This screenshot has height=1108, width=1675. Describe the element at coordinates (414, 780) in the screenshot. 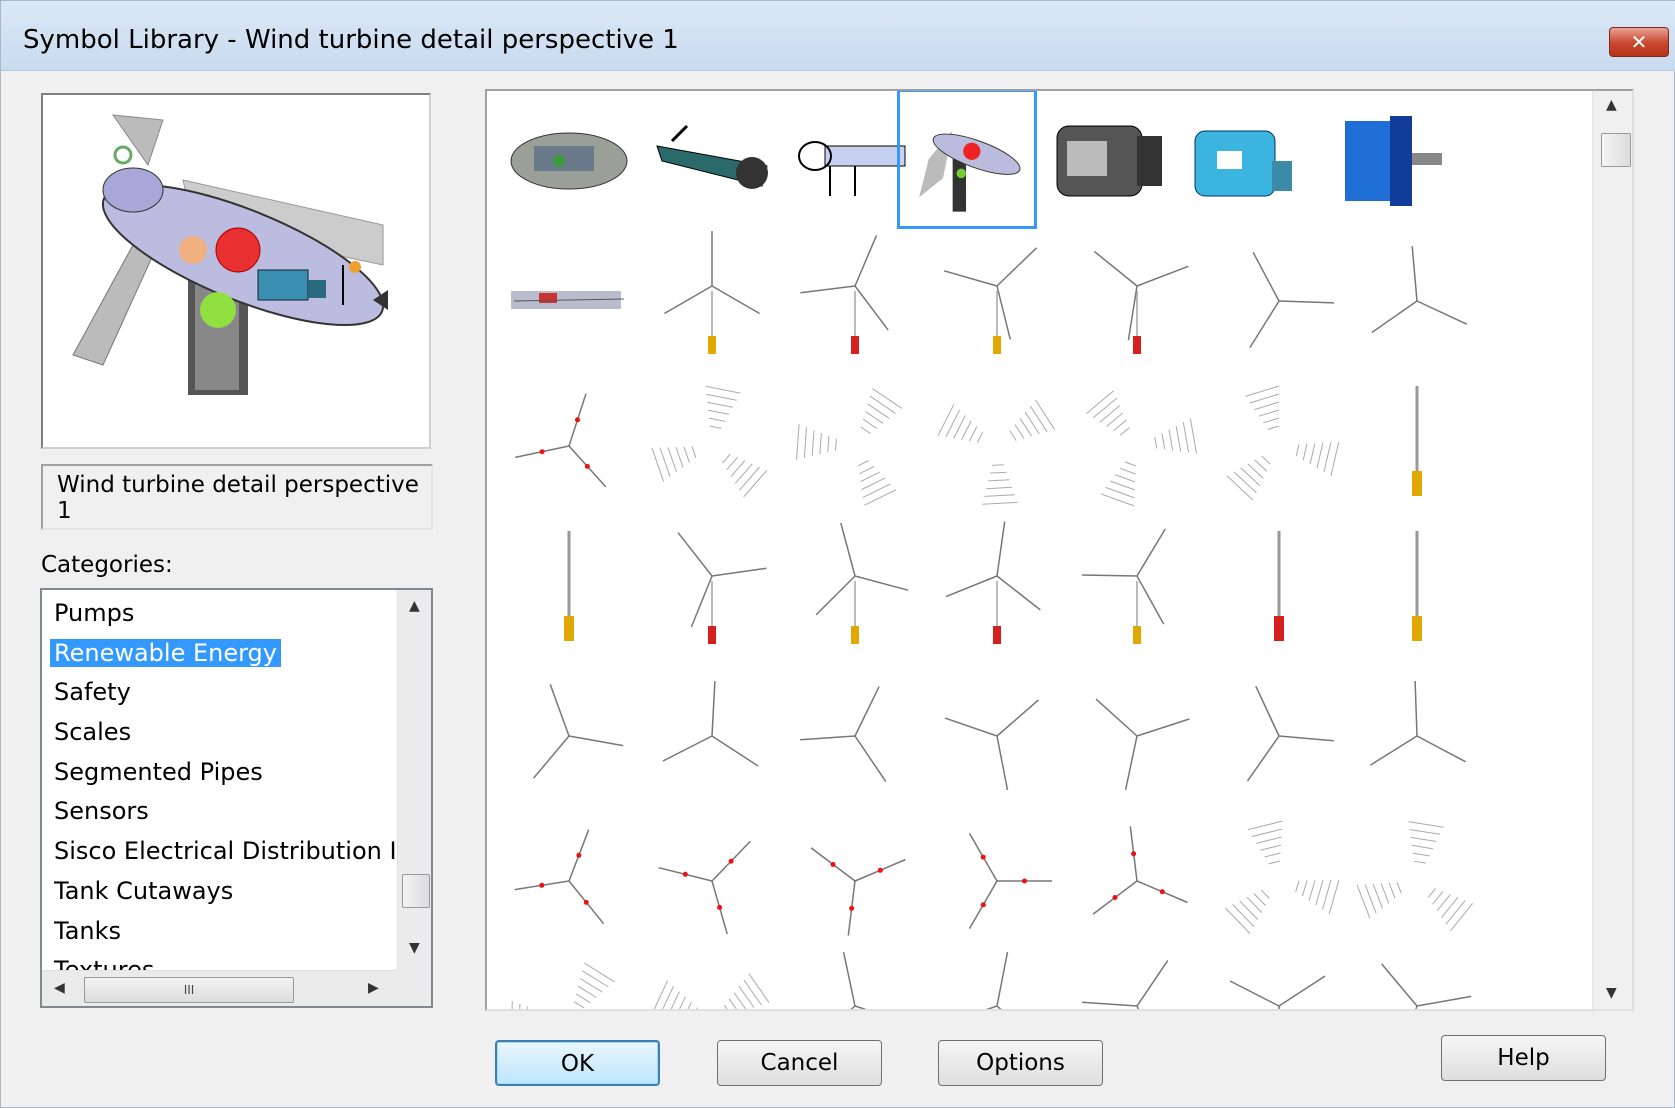

I see `categories-vertical-scrollbar: ▲ ▼` at that location.